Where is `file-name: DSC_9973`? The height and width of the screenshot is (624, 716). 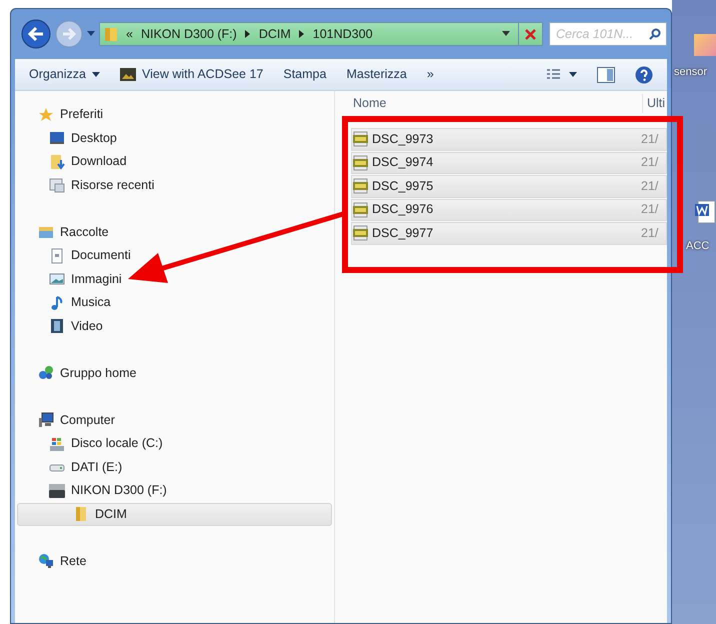 file-name: DSC_9973 is located at coordinates (402, 139).